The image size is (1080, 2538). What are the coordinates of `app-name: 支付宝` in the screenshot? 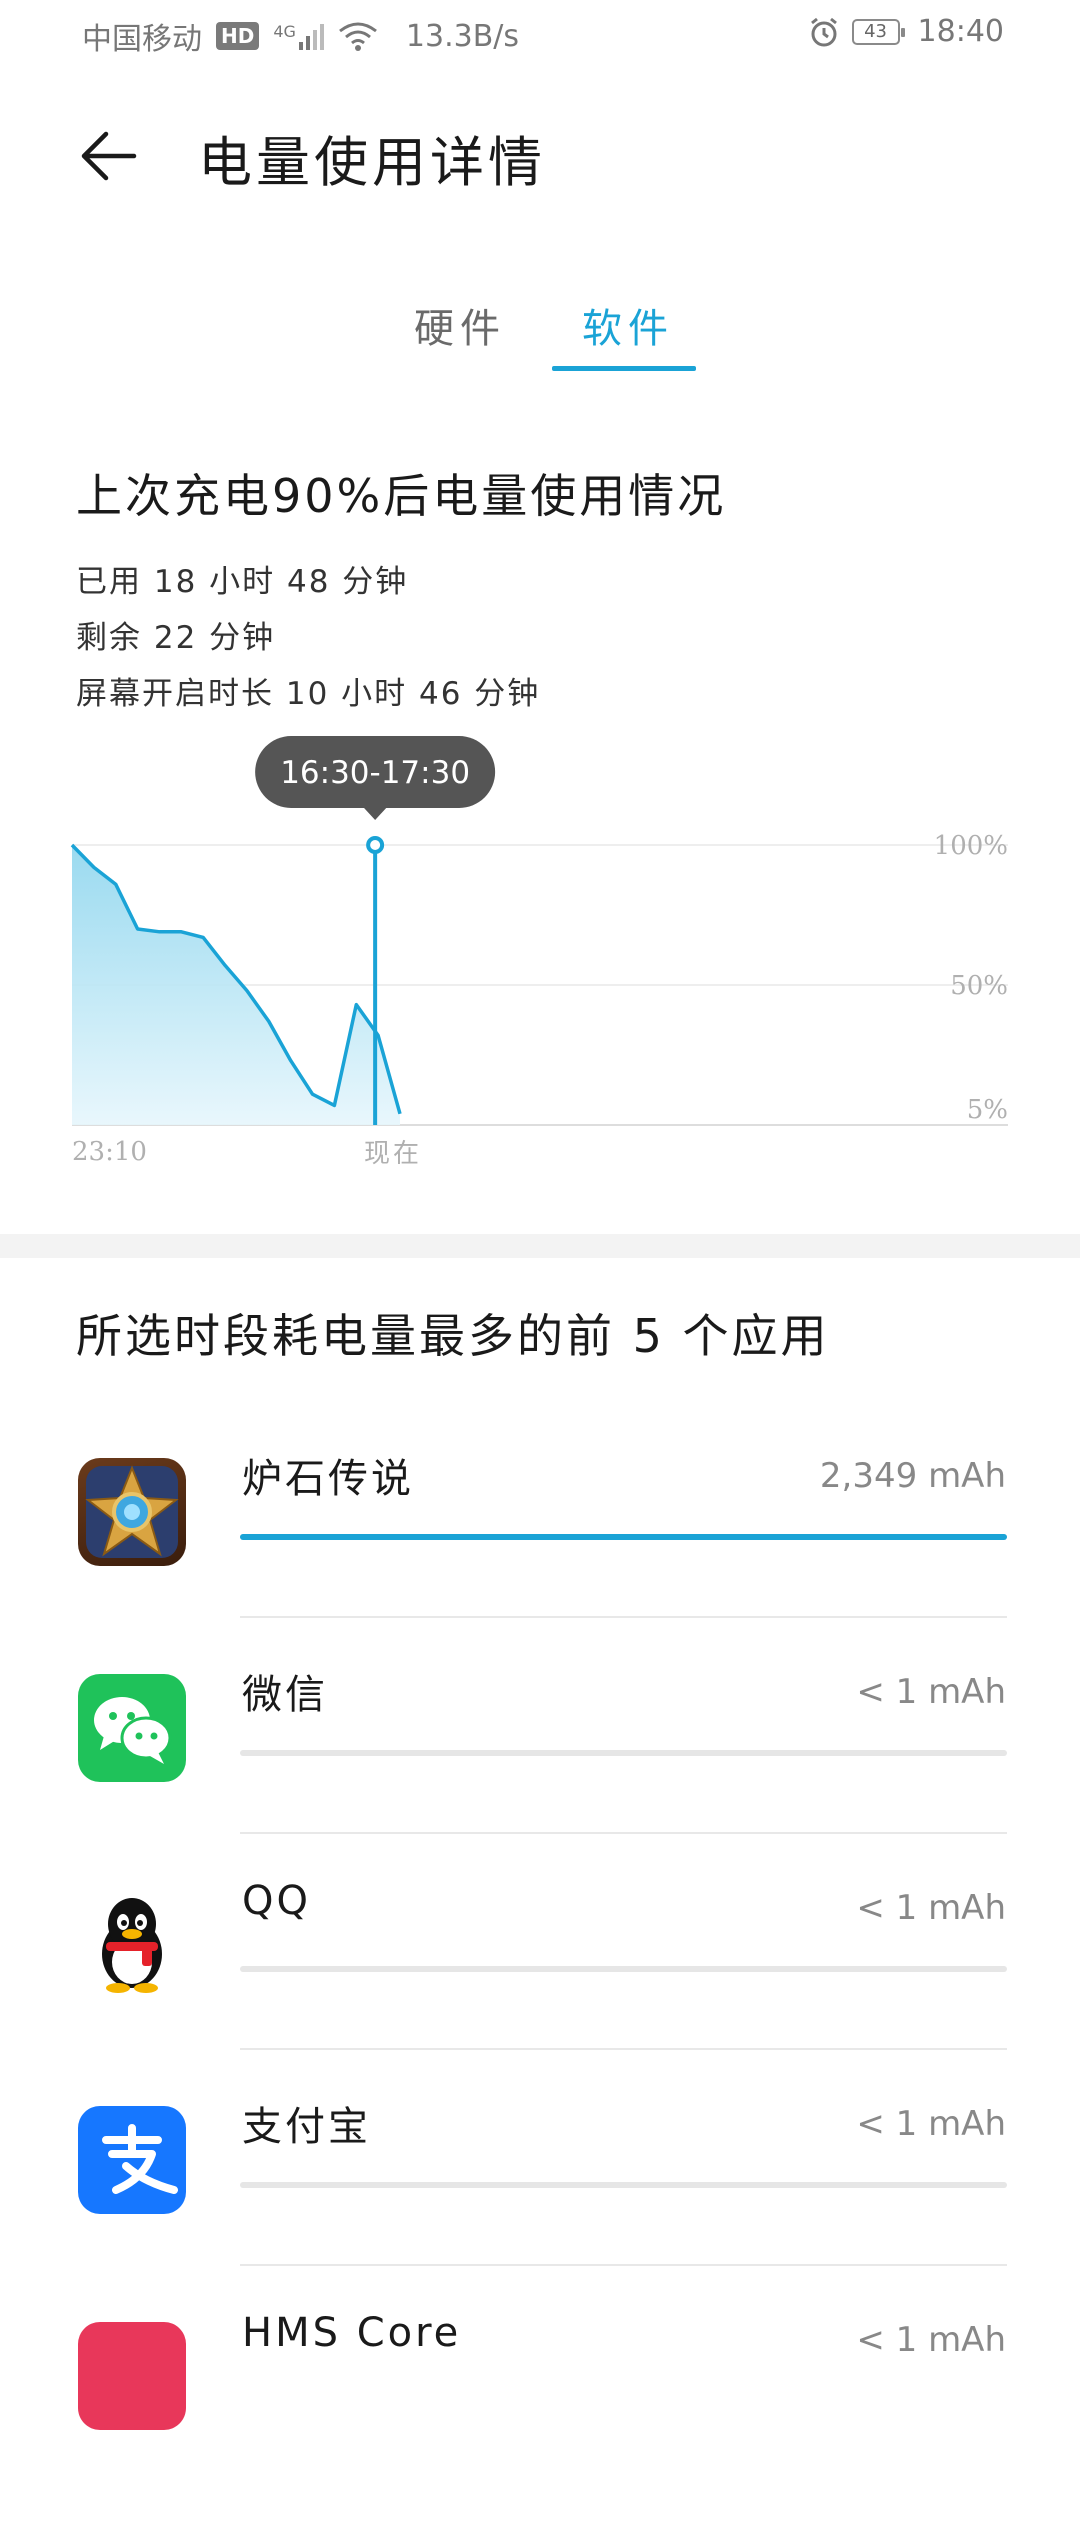 It's located at (306, 2127).